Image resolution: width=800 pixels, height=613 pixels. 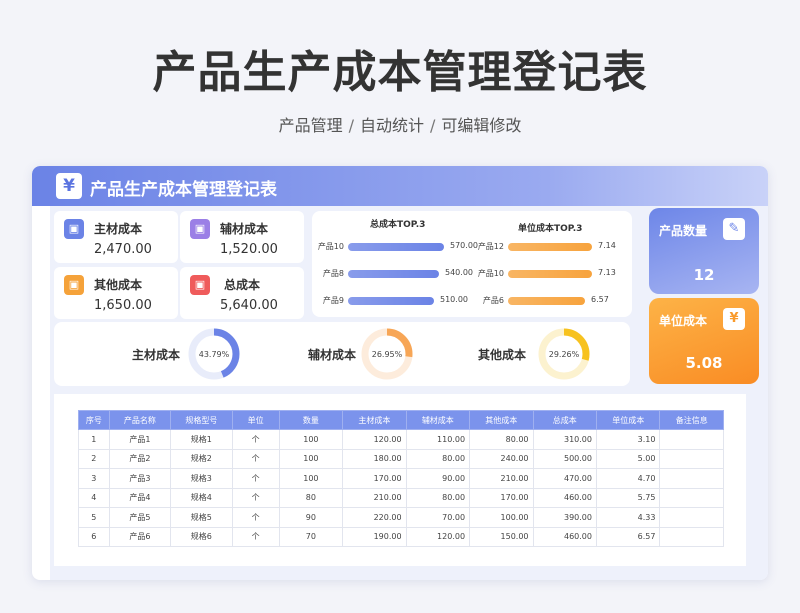 I want to click on donut-percent: 43.79%, so click(x=214, y=354).